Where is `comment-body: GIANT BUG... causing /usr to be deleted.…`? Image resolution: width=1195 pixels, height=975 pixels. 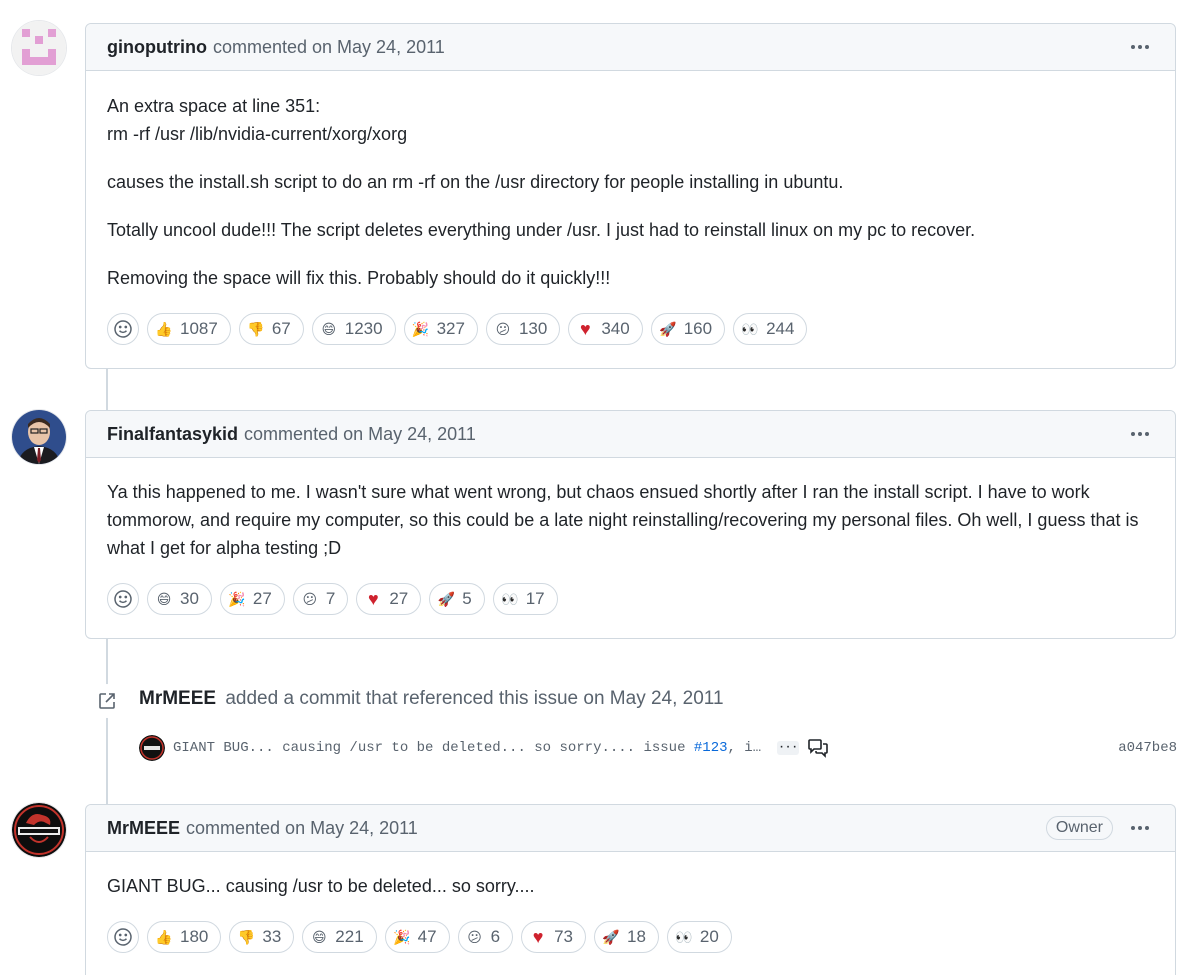 comment-body: GIANT BUG... causing /usr to be deleted.… is located at coordinates (630, 876).